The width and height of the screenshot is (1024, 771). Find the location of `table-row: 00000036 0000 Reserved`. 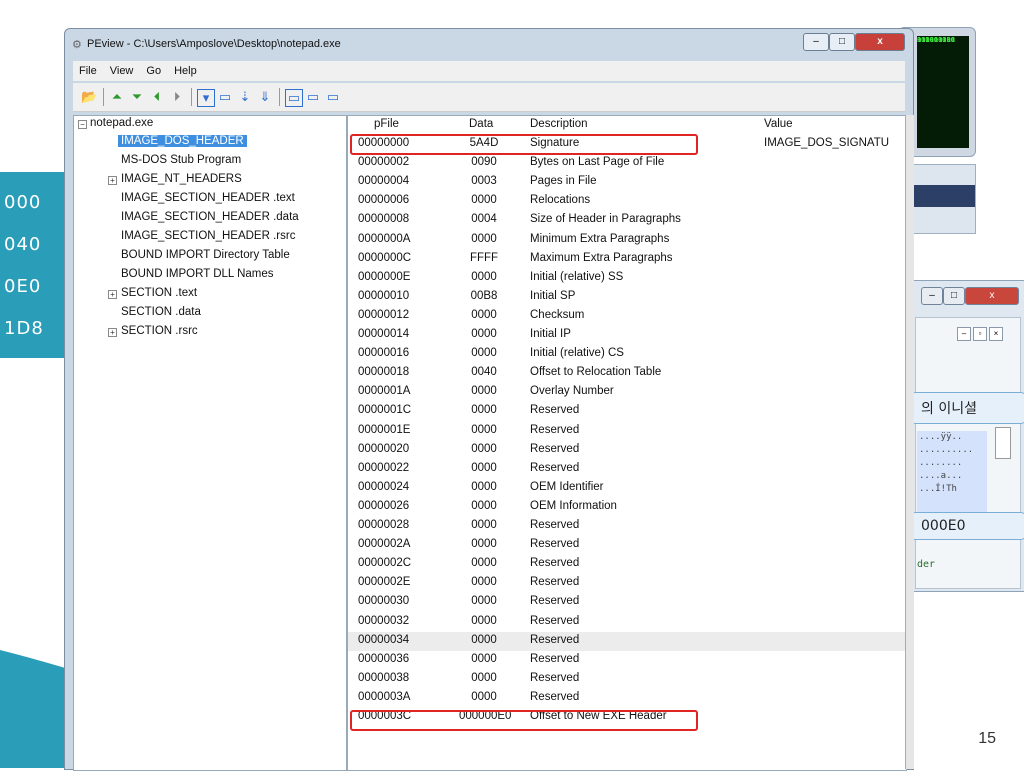

table-row: 00000036 0000 Reserved is located at coordinates (627, 660).